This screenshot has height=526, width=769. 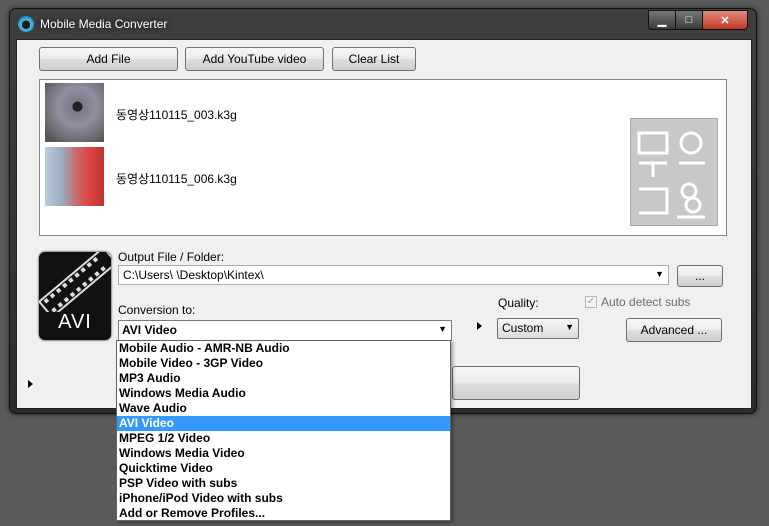 I want to click on film-strip-icon, so click(x=75, y=285).